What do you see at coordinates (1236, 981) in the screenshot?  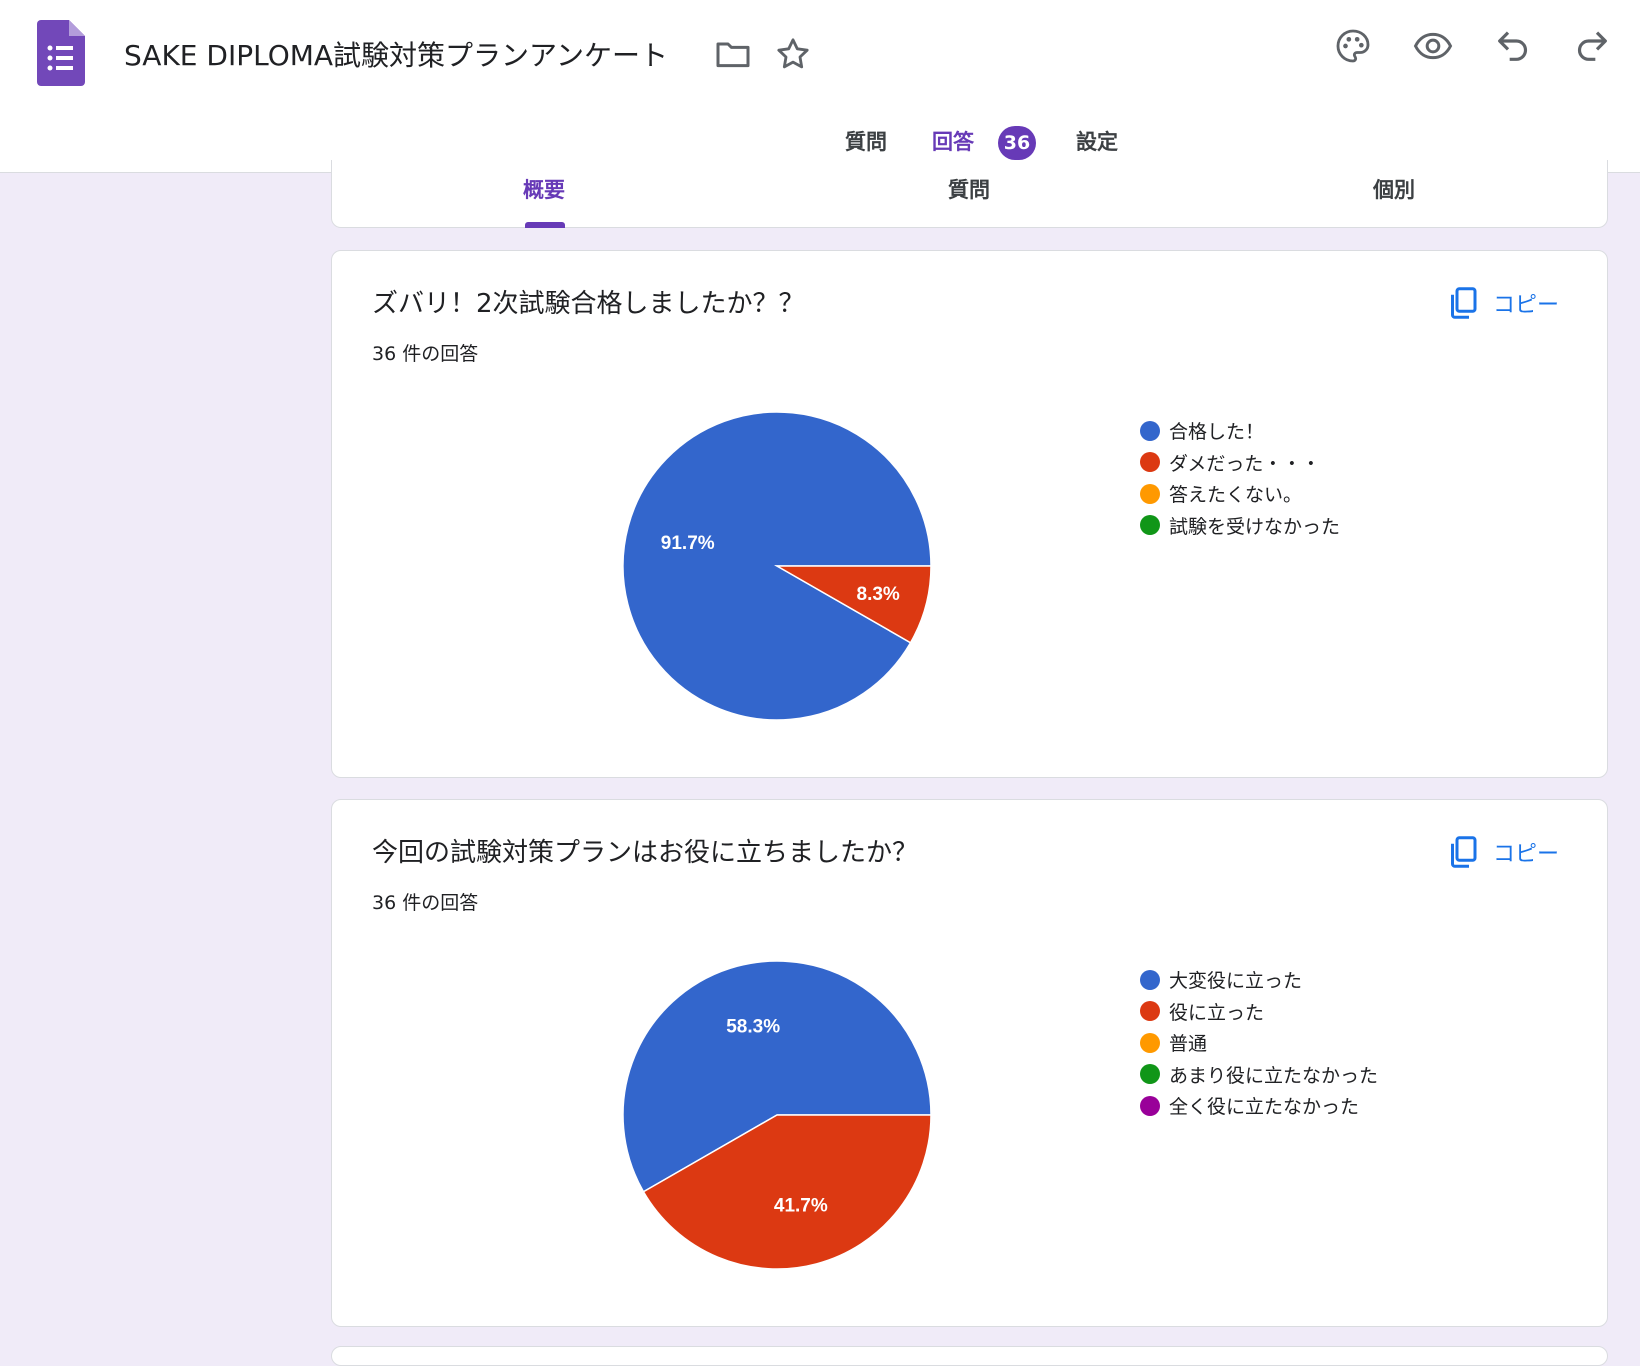 I see `legend-label: 大変役に立った` at bounding box center [1236, 981].